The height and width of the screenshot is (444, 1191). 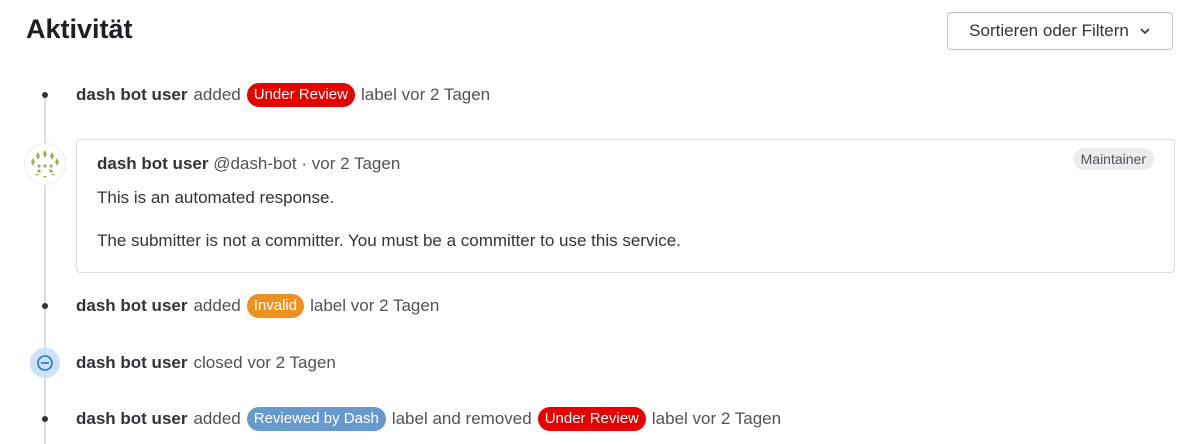 What do you see at coordinates (316, 419) in the screenshot?
I see `label-reviewed-by-dash: Reviewed by Dash` at bounding box center [316, 419].